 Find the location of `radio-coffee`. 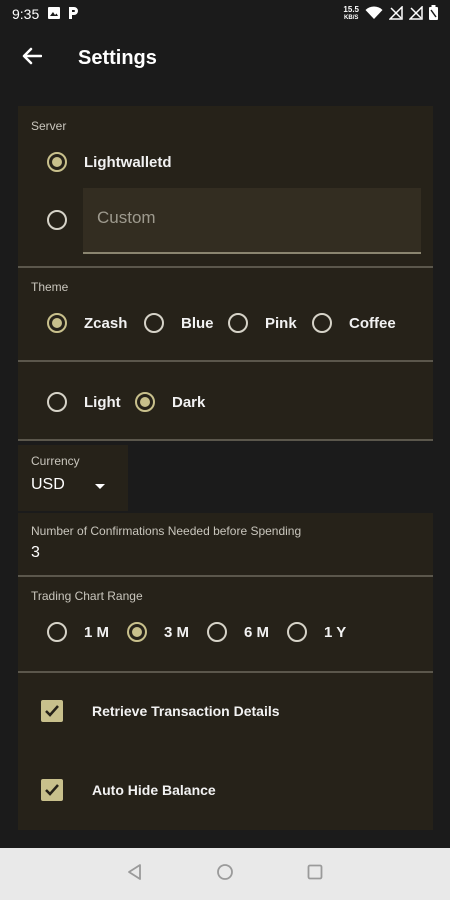

radio-coffee is located at coordinates (322, 323).